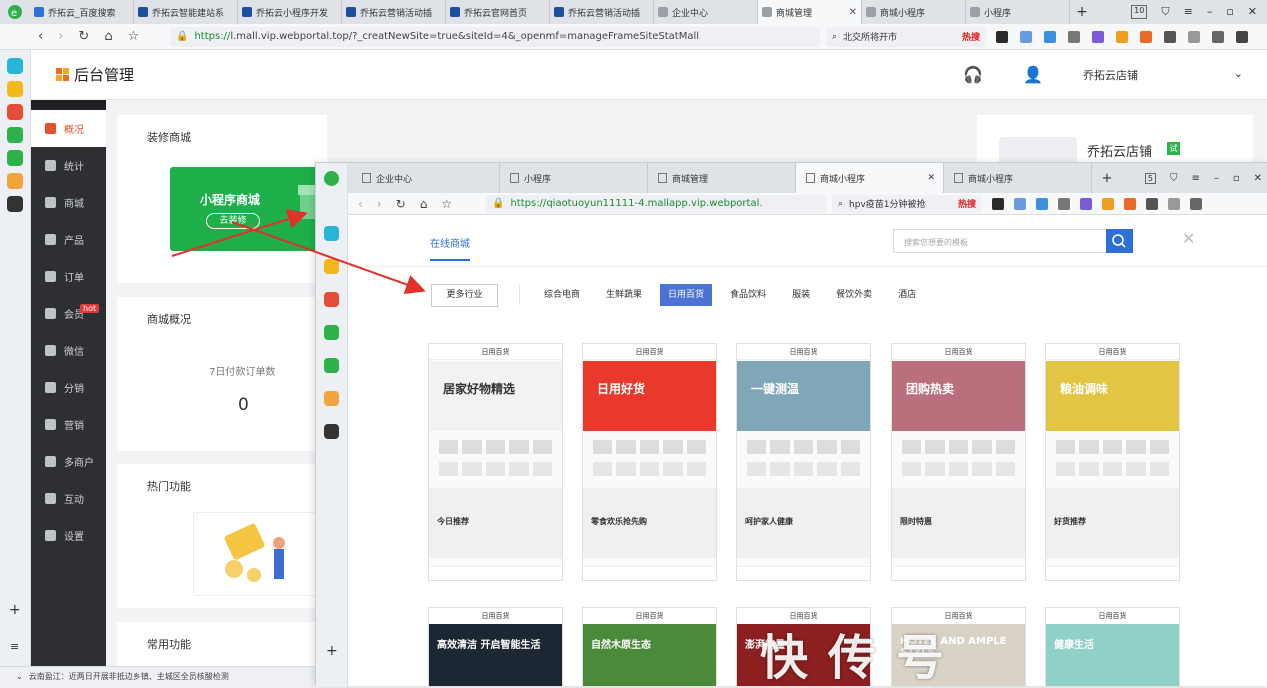 The width and height of the screenshot is (1267, 688). Describe the element at coordinates (1152, 203) in the screenshot. I see `grid-icon` at that location.